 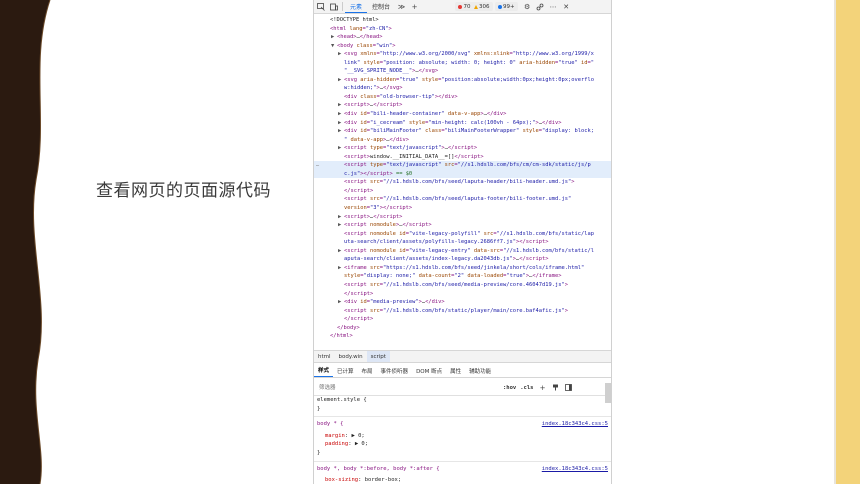 I want to click on more-tabs-icon: ≫, so click(x=401, y=6).